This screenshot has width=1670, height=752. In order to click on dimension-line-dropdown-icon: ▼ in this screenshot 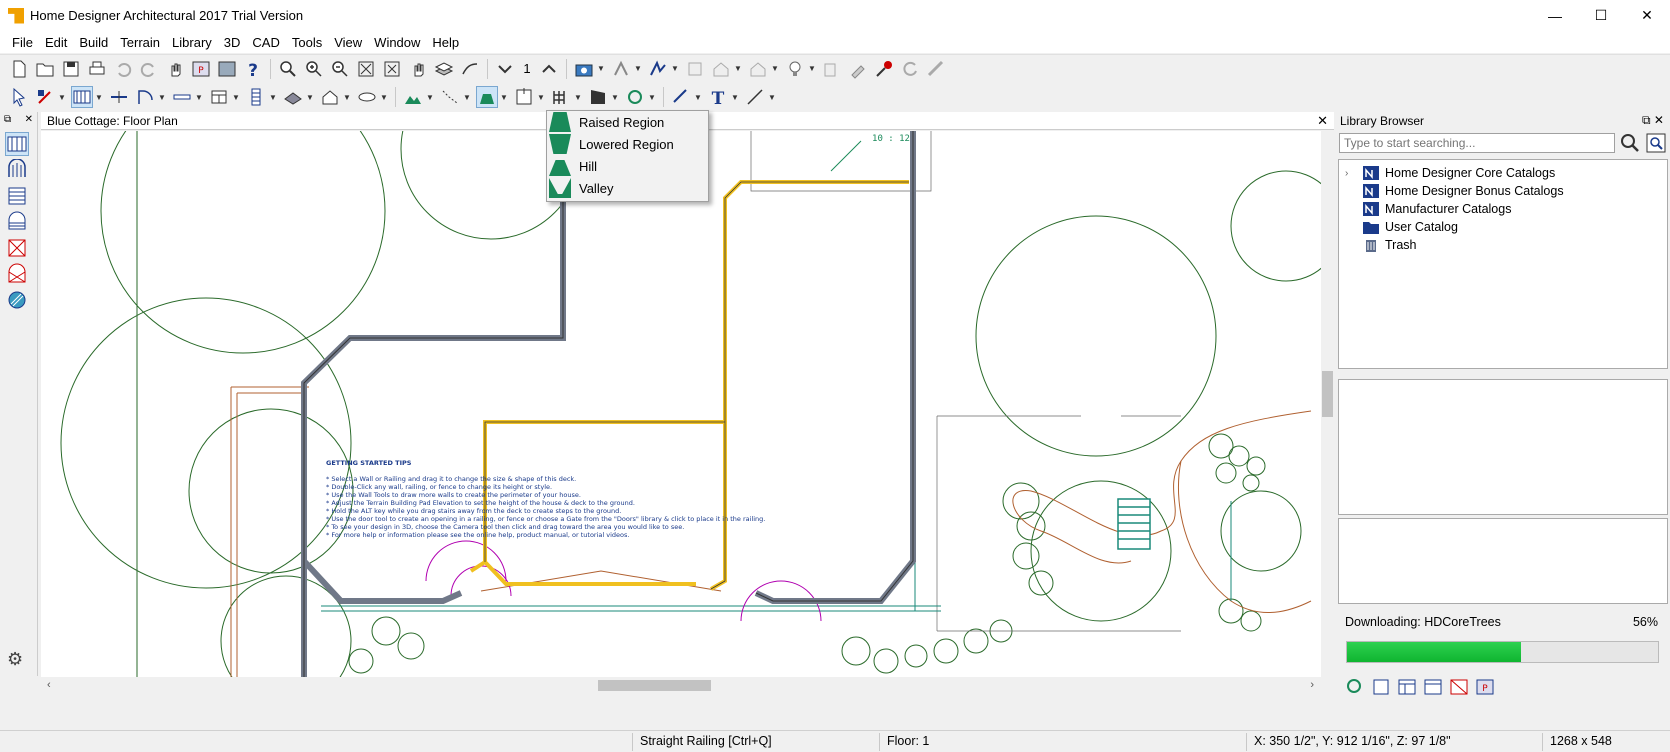, I will do `click(698, 97)`.